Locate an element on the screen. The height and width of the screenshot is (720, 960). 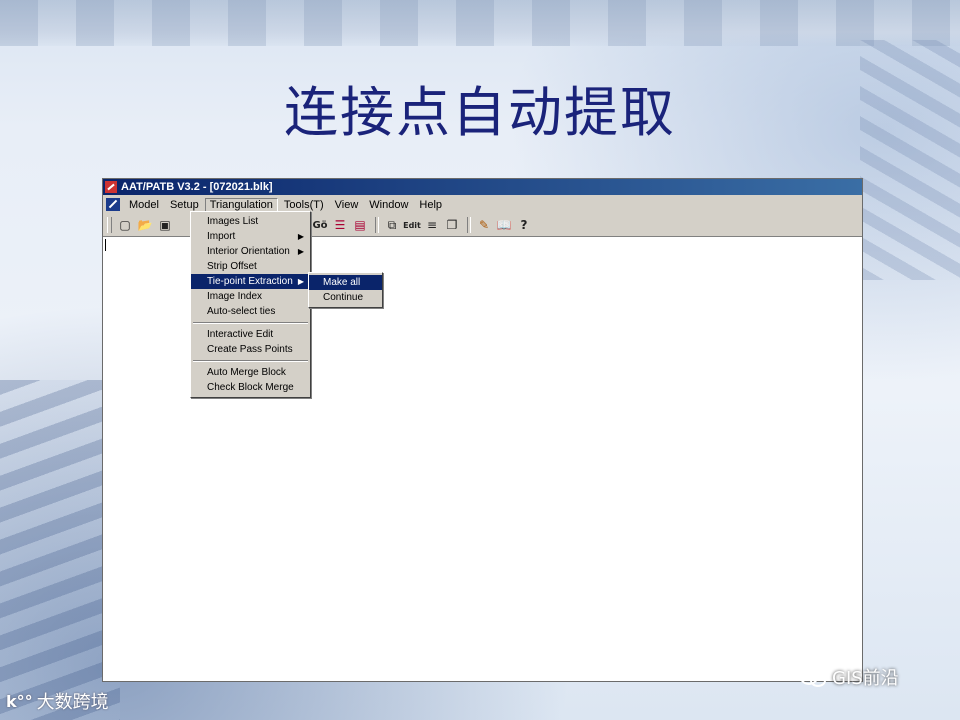
menu-item-check-block-merge: Check Block Merge is located at coordinates (250, 387).